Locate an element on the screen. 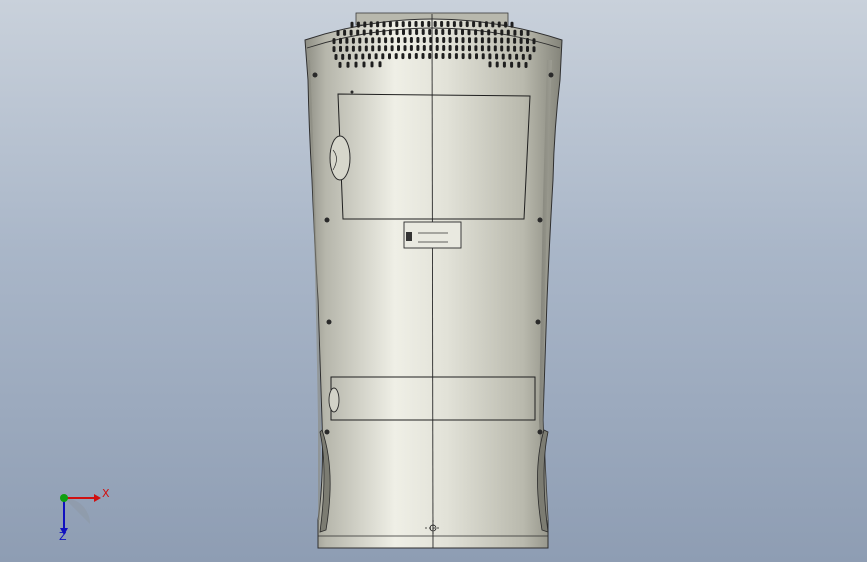  label-plate is located at coordinates (432, 235).